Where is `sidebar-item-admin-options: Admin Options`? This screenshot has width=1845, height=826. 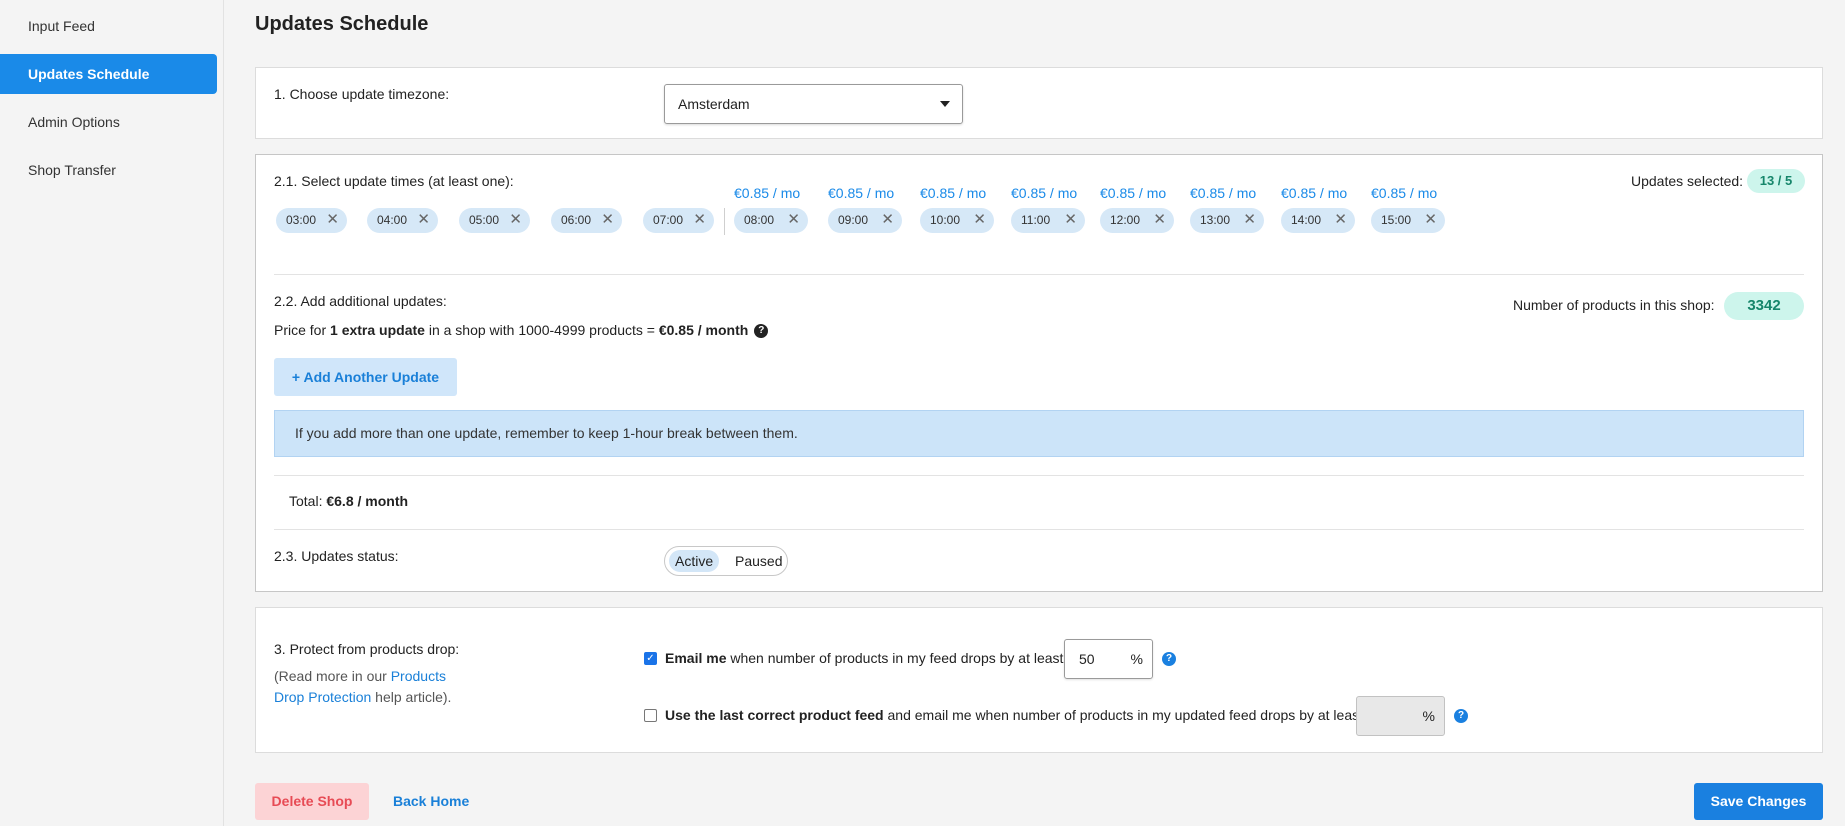 sidebar-item-admin-options: Admin Options is located at coordinates (108, 122).